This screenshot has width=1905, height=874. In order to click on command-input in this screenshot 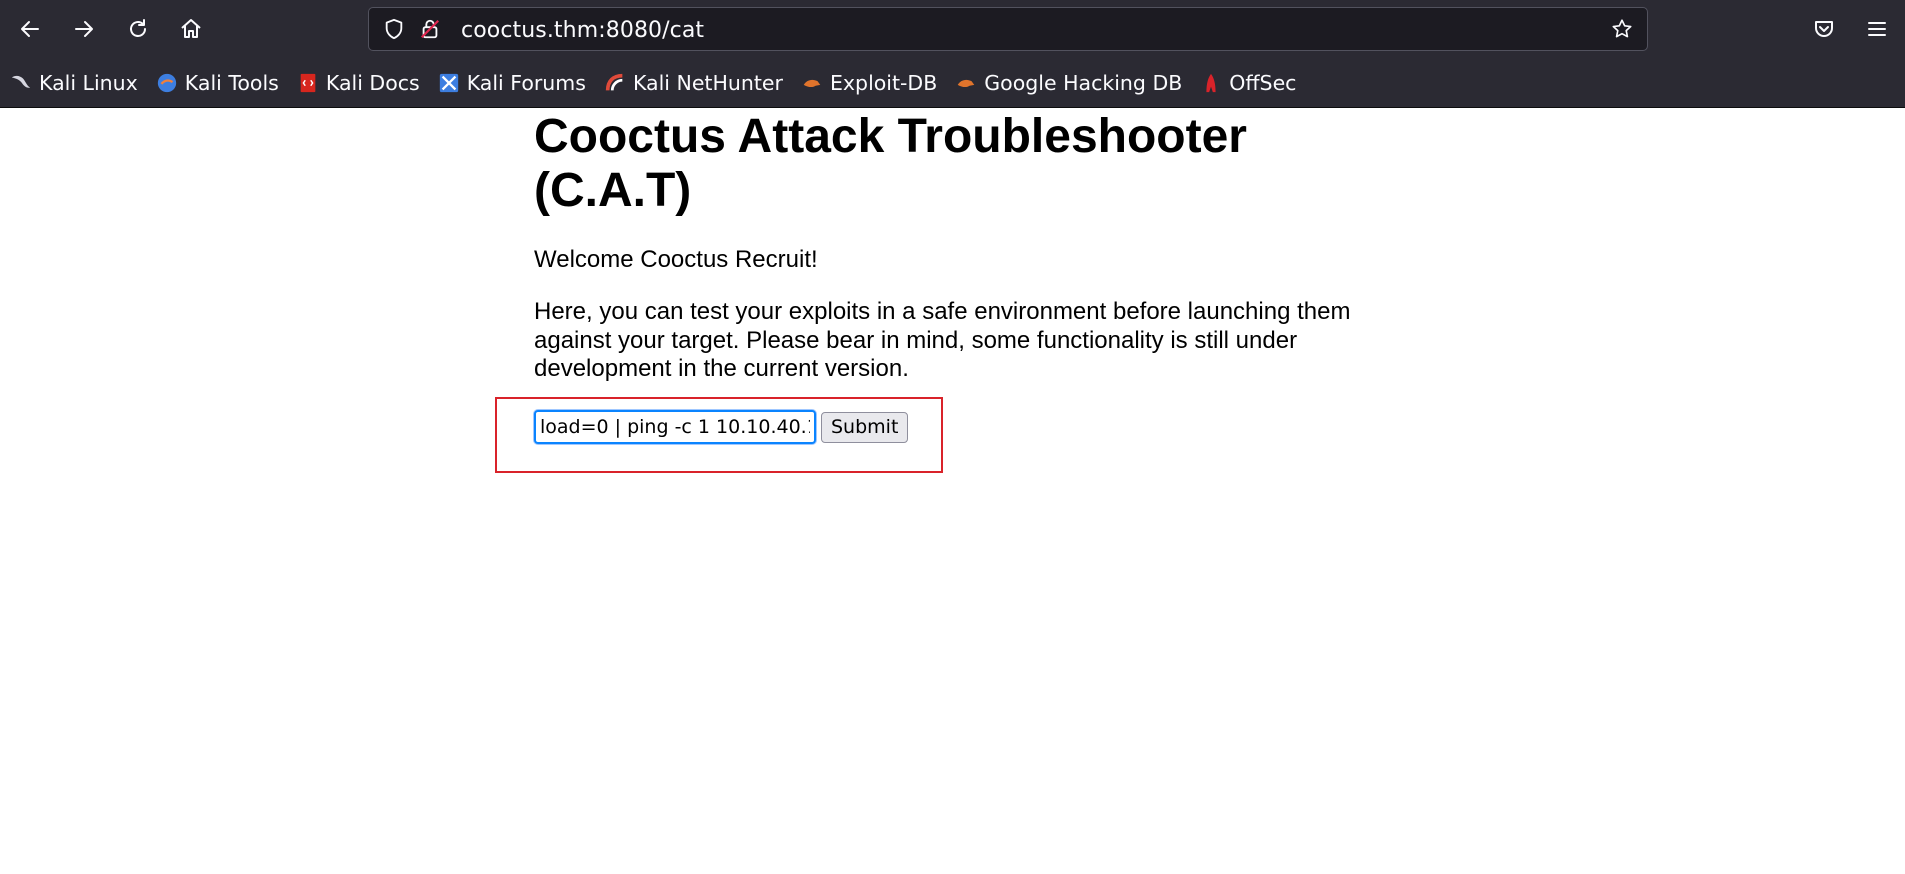, I will do `click(675, 427)`.